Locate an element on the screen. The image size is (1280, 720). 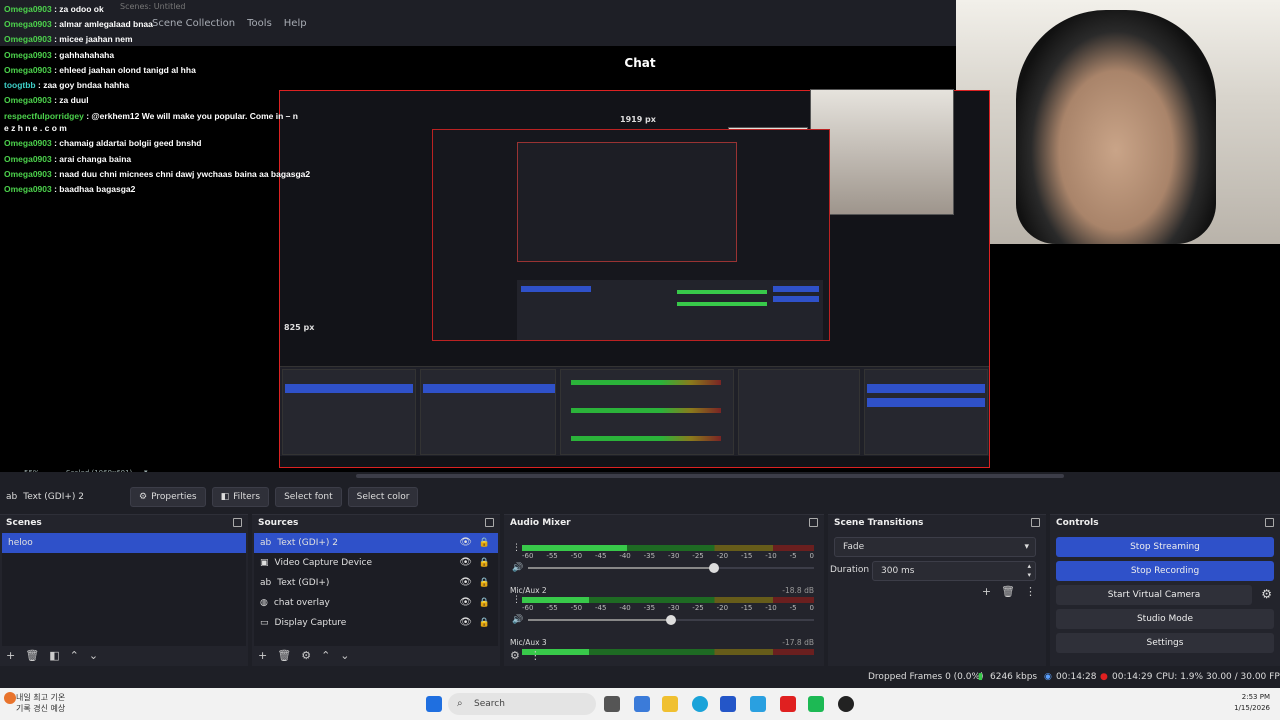
start-virtual-camera-button: Start Virtual Camera is located at coordinates (1154, 595).